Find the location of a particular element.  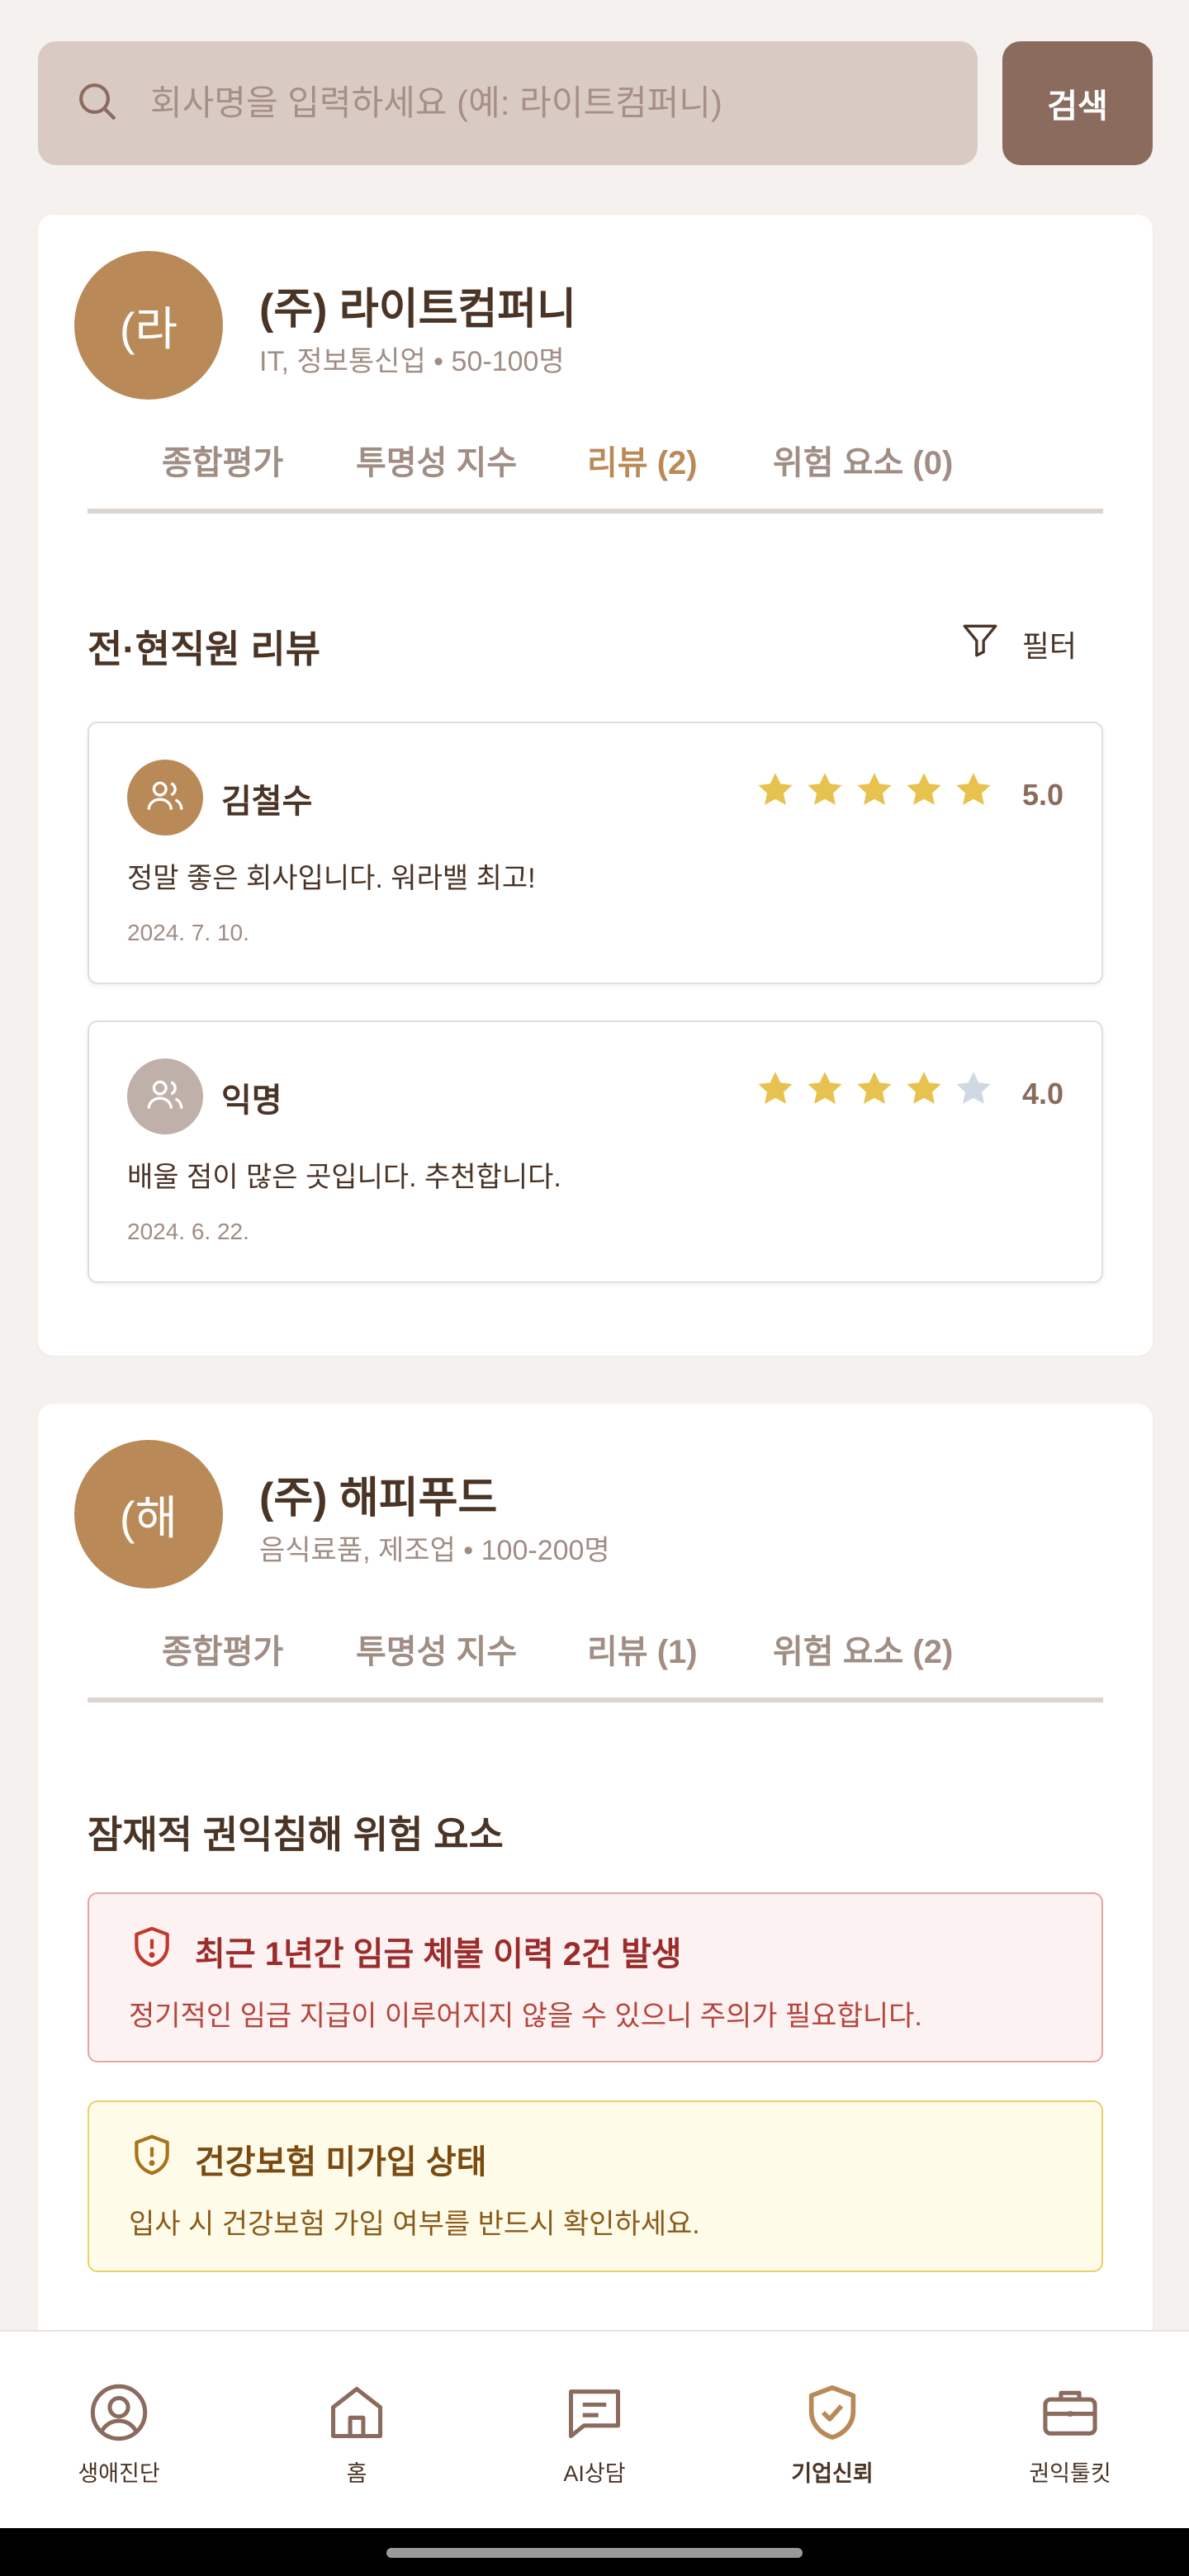

chat-icon is located at coordinates (594, 2414).